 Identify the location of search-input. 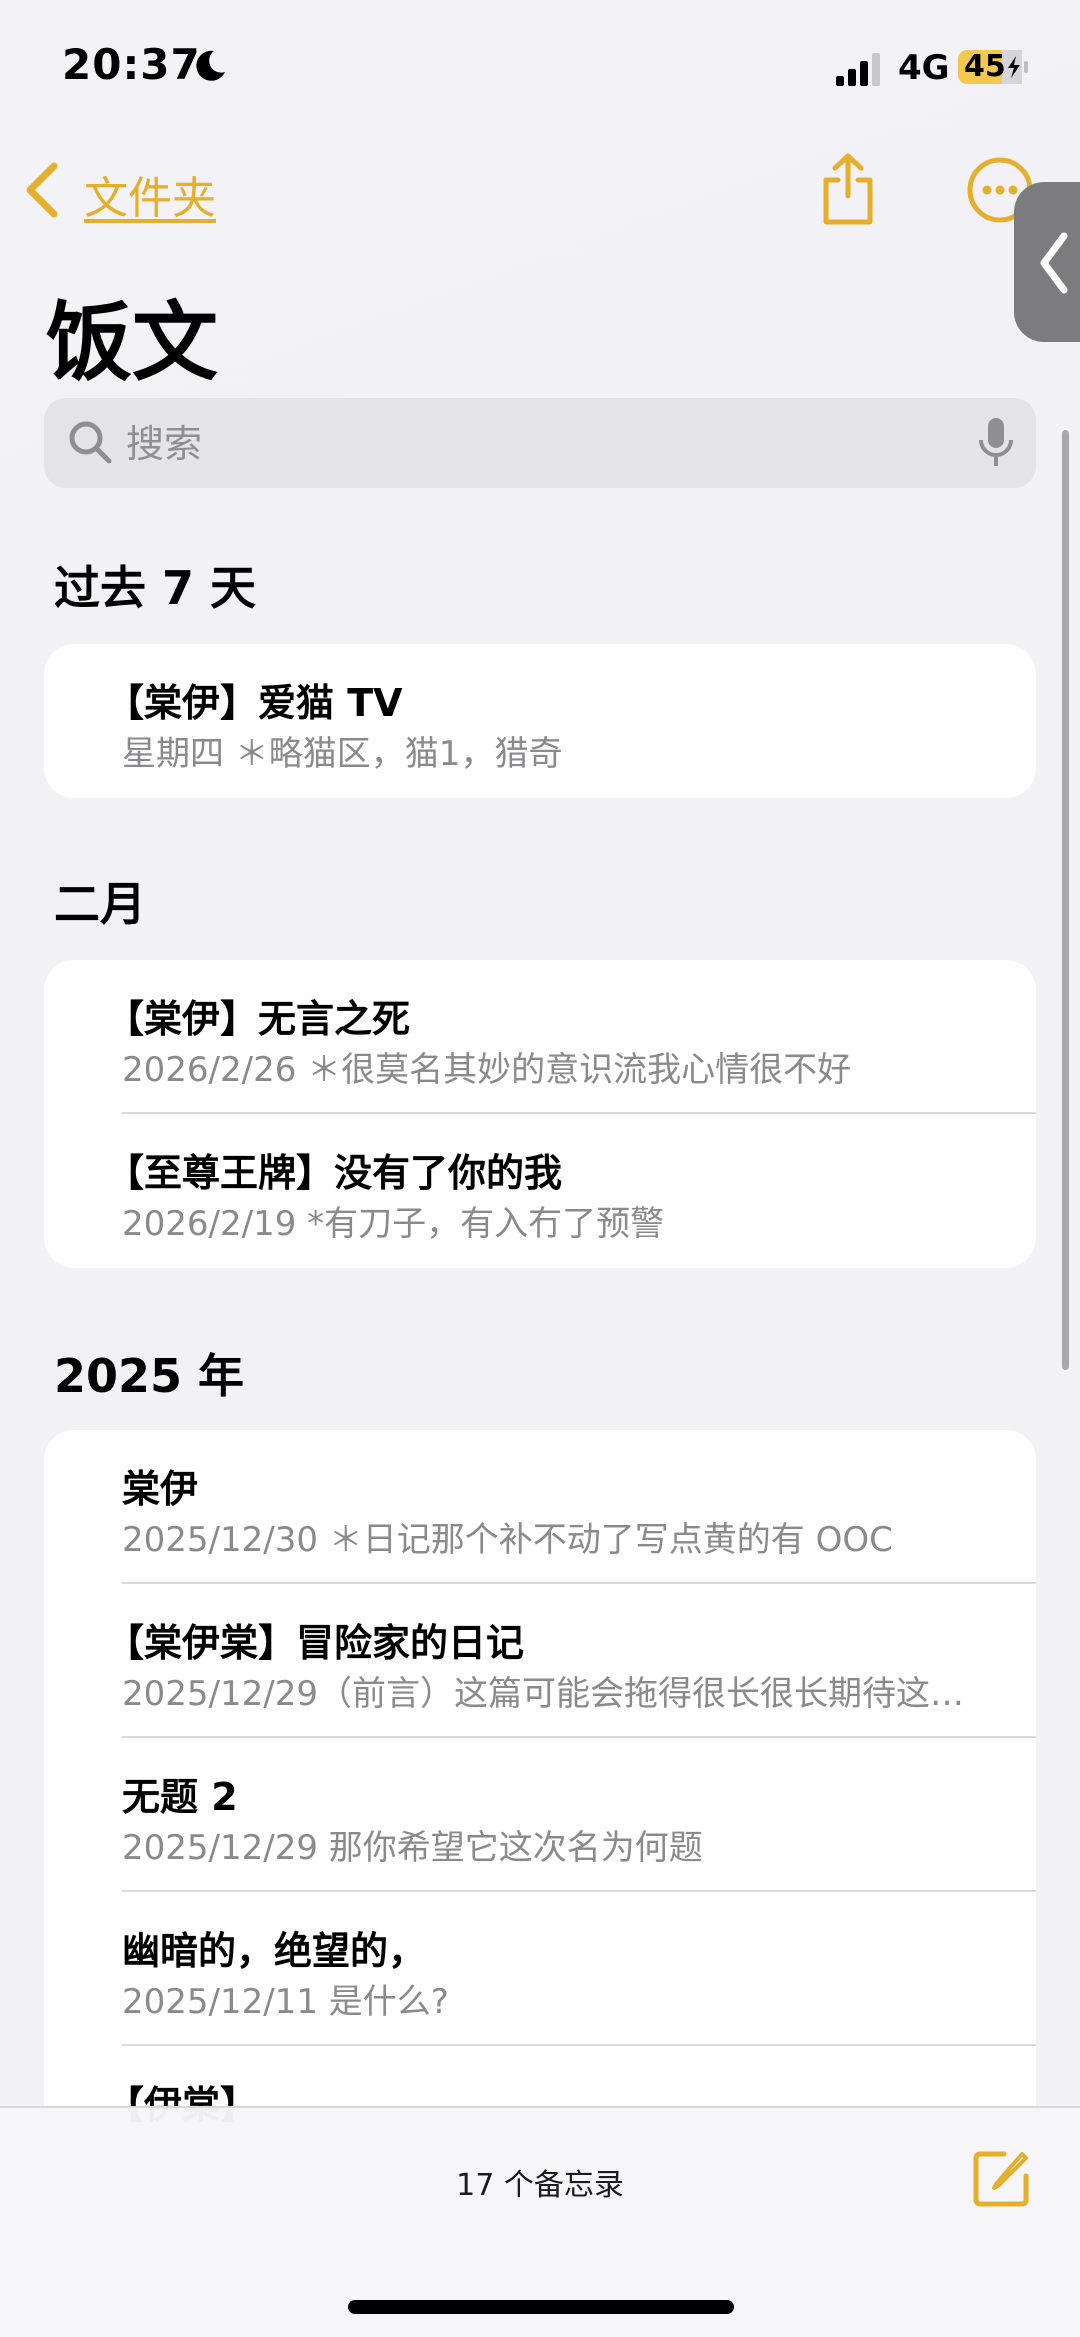
(526, 444).